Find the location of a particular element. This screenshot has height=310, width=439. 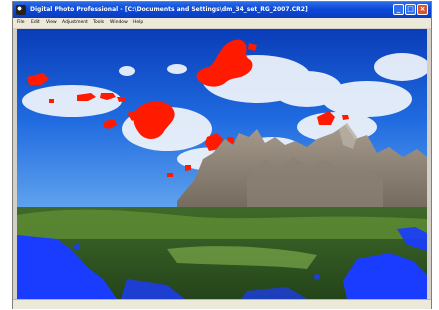

menu-edit: Edit is located at coordinates (35, 23).